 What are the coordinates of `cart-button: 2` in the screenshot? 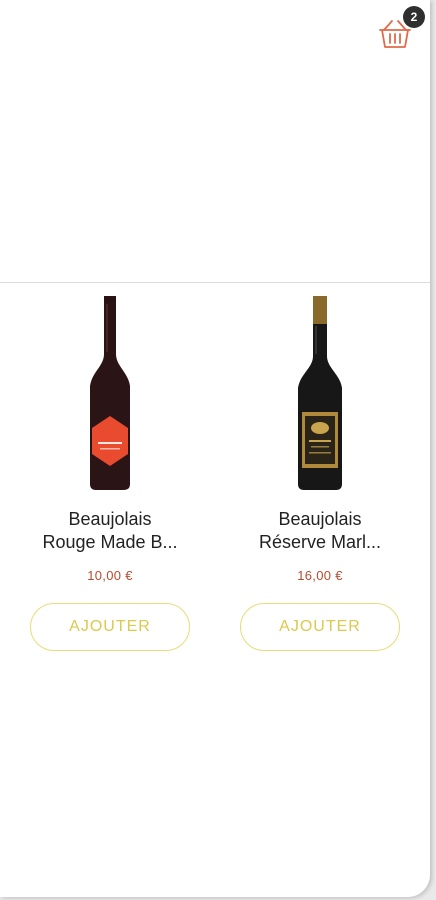 It's located at (401, 28).